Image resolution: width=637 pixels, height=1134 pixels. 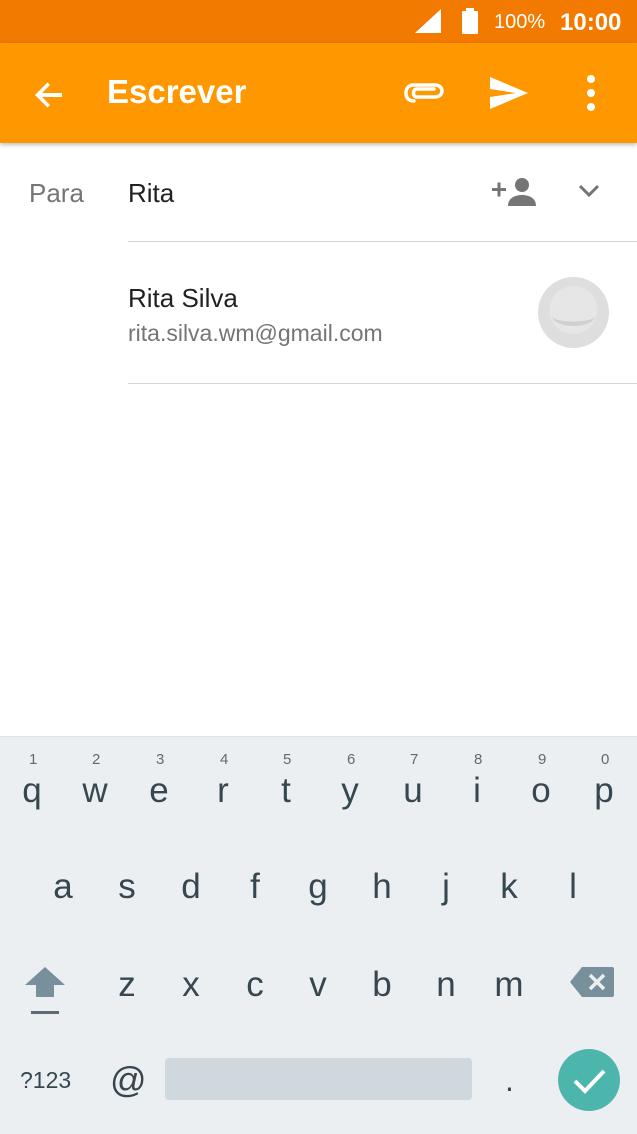 I want to click on more-vert-icon, so click(x=591, y=93).